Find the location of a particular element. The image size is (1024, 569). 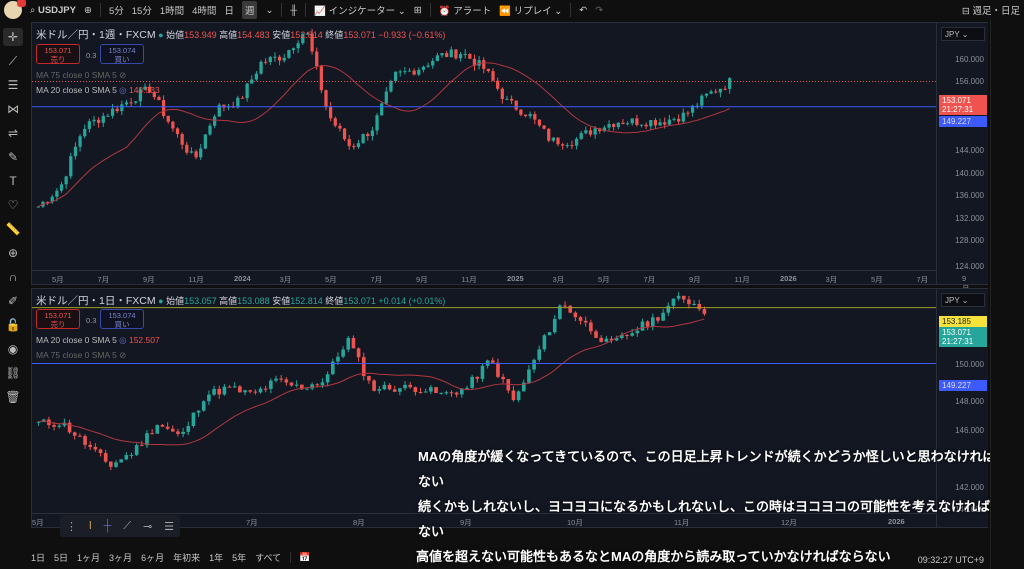

interval-5m: 5分 is located at coordinates (116, 10).